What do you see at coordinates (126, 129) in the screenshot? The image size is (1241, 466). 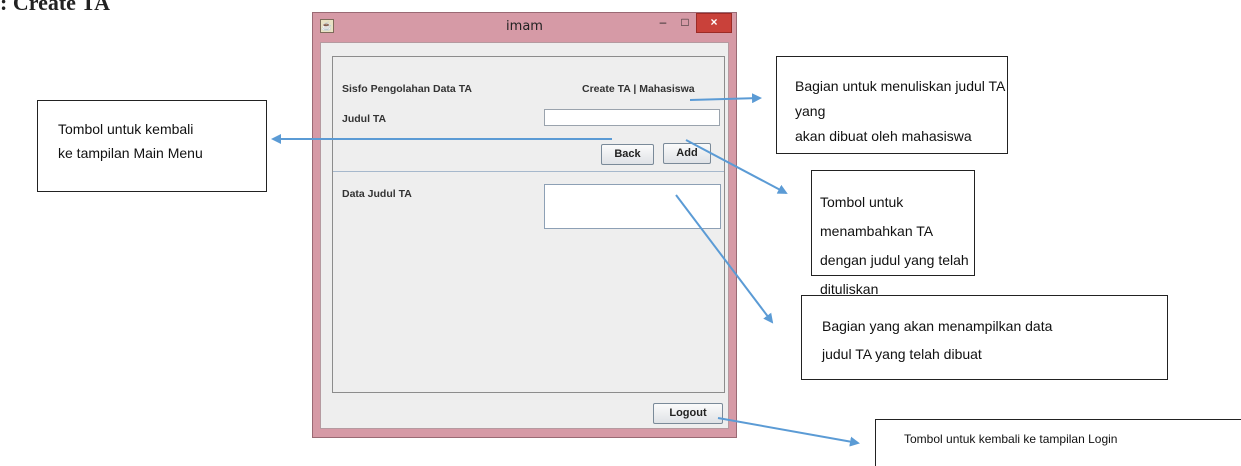 I see `back-annotation-line: Tombol untuk kembali` at bounding box center [126, 129].